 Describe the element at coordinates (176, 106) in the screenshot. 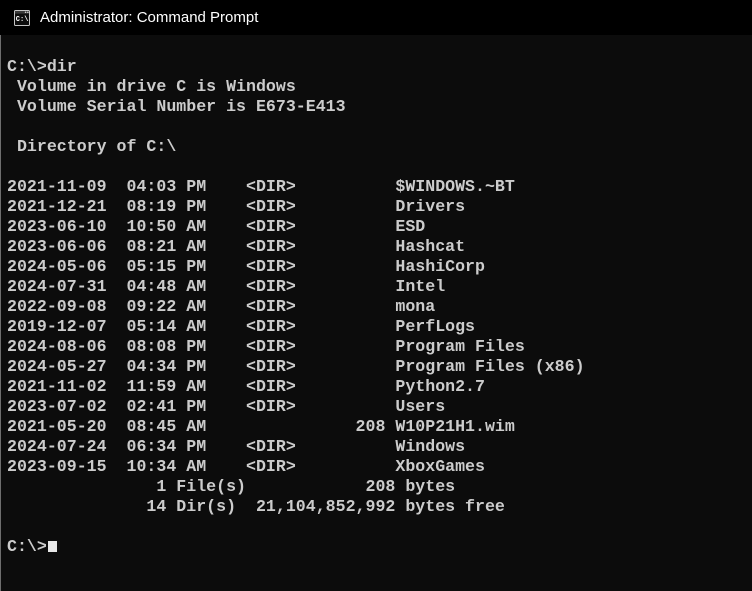

I see `terminal-line: Volume Serial Number is E673-E413` at that location.